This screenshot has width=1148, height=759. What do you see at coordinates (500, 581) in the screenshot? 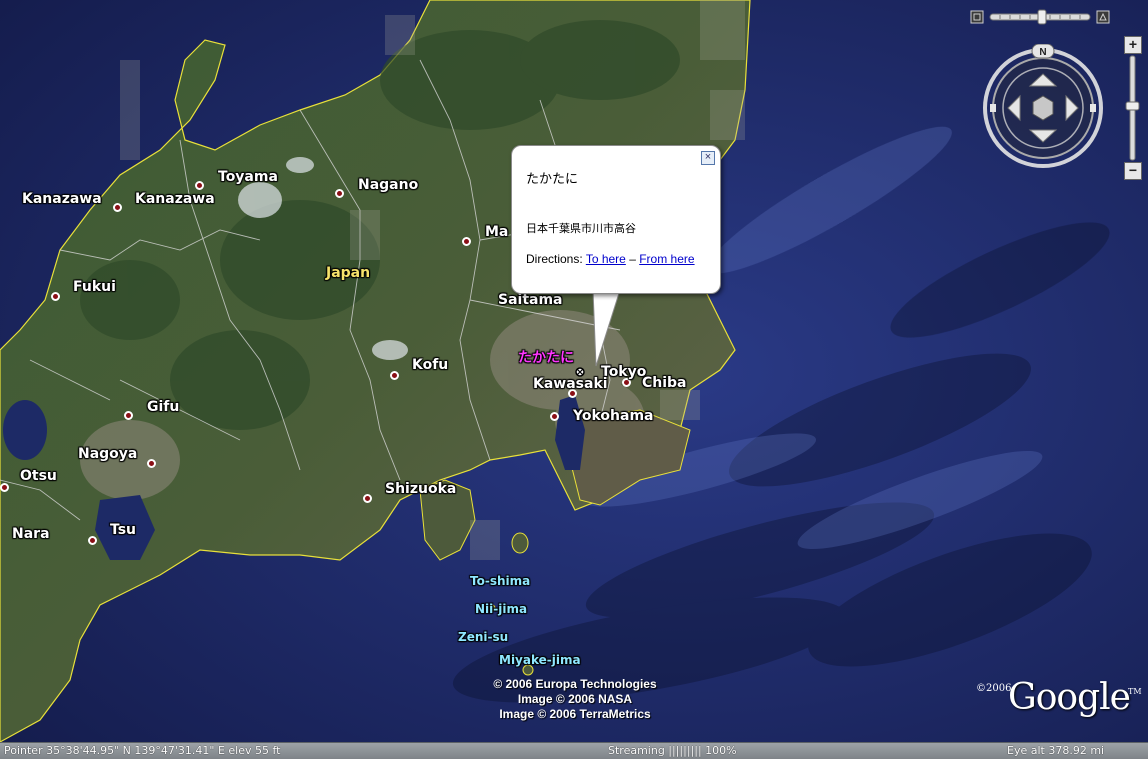
I see `island-label: To-shima` at bounding box center [500, 581].